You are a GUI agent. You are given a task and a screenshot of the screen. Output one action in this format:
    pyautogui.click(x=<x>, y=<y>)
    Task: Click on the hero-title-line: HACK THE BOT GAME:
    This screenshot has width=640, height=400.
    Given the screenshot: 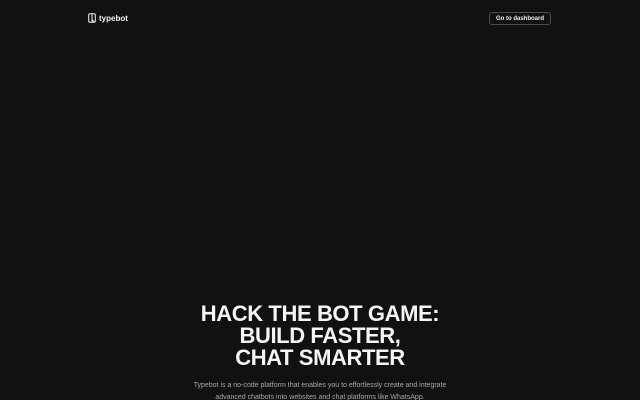 What is the action you would take?
    pyautogui.click(x=320, y=313)
    